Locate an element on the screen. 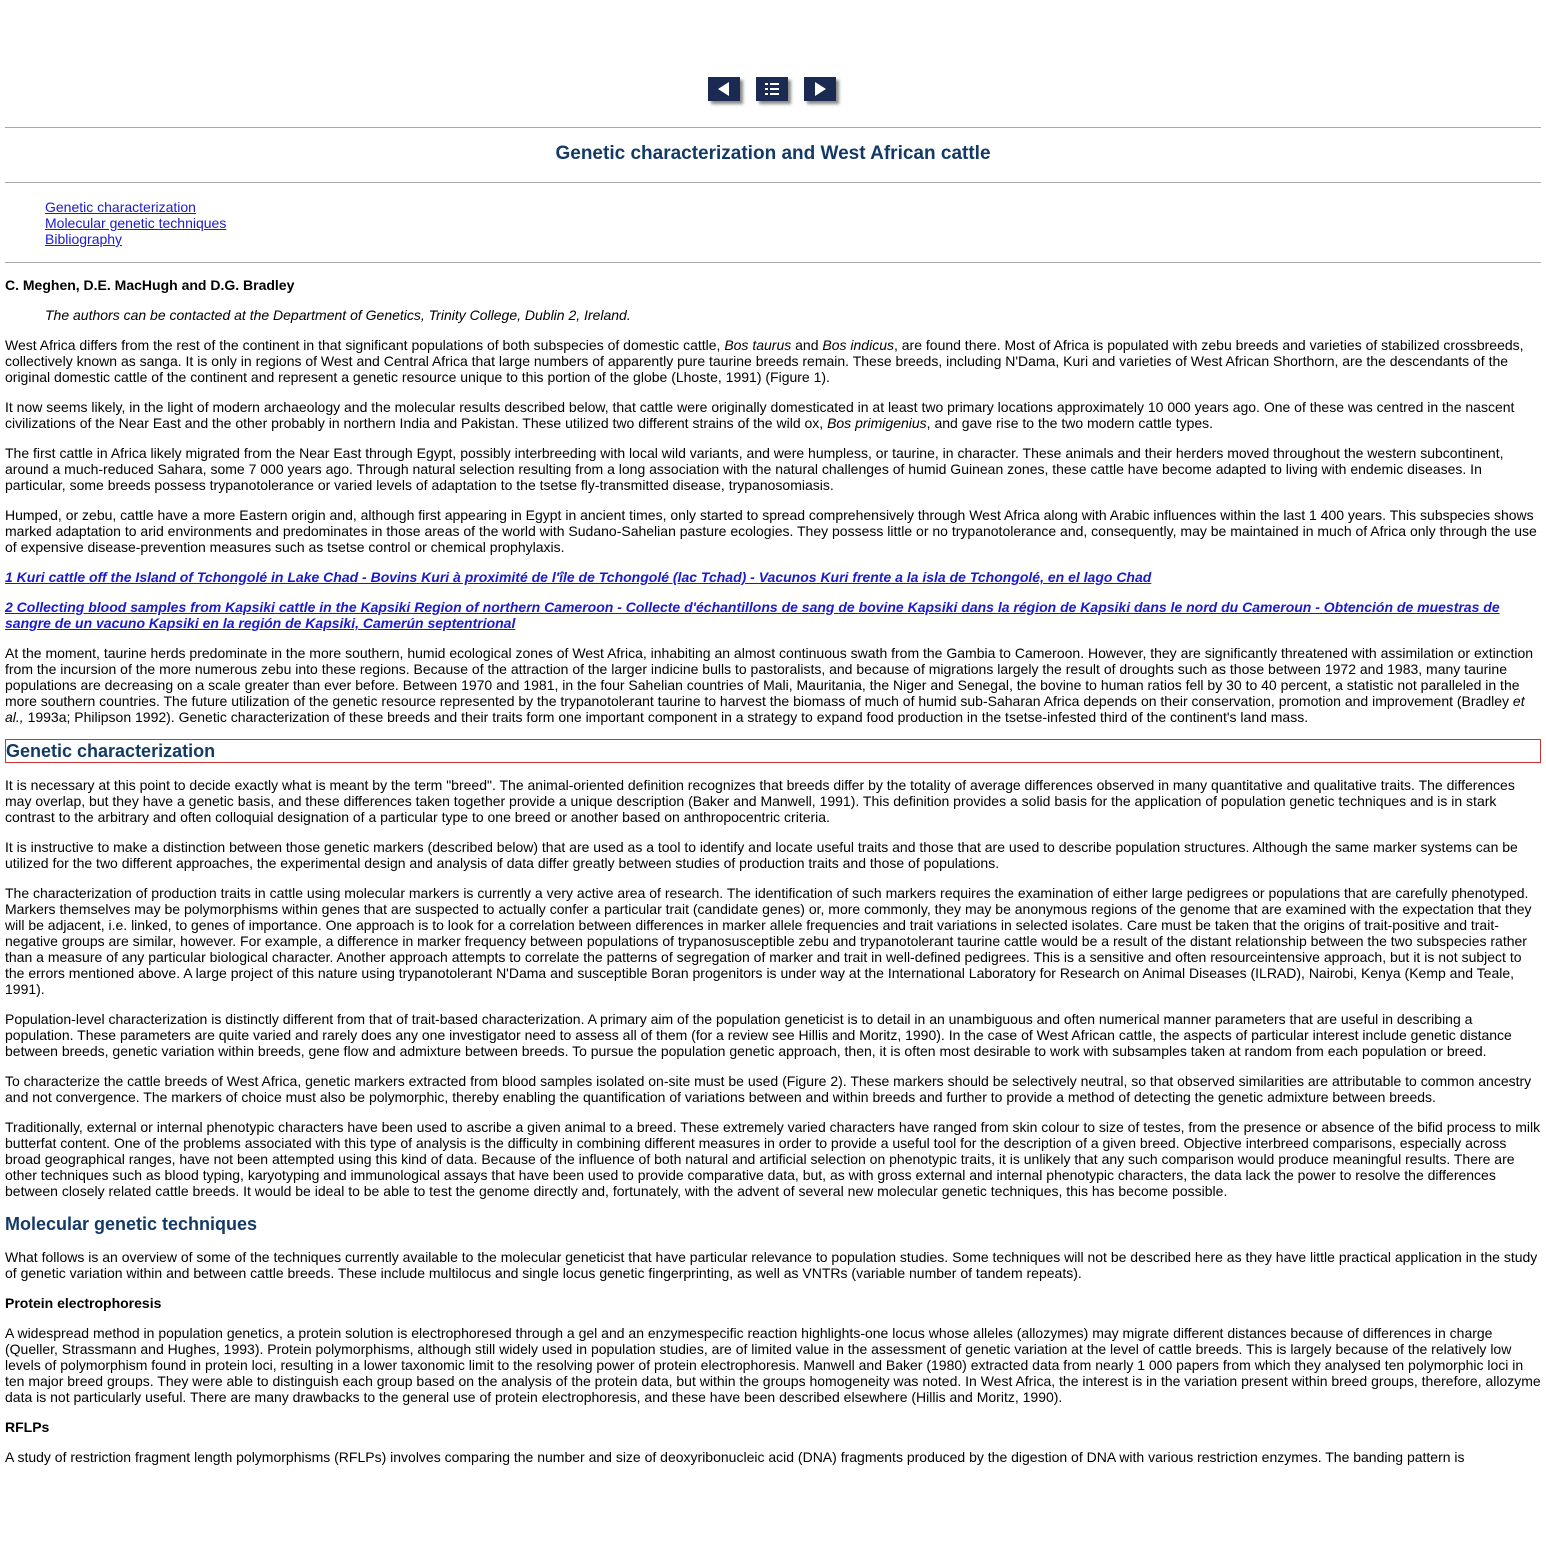 The width and height of the screenshot is (1546, 1546). subheading-protein-electrophoresis: Protein electrophoresis is located at coordinates (83, 1303).